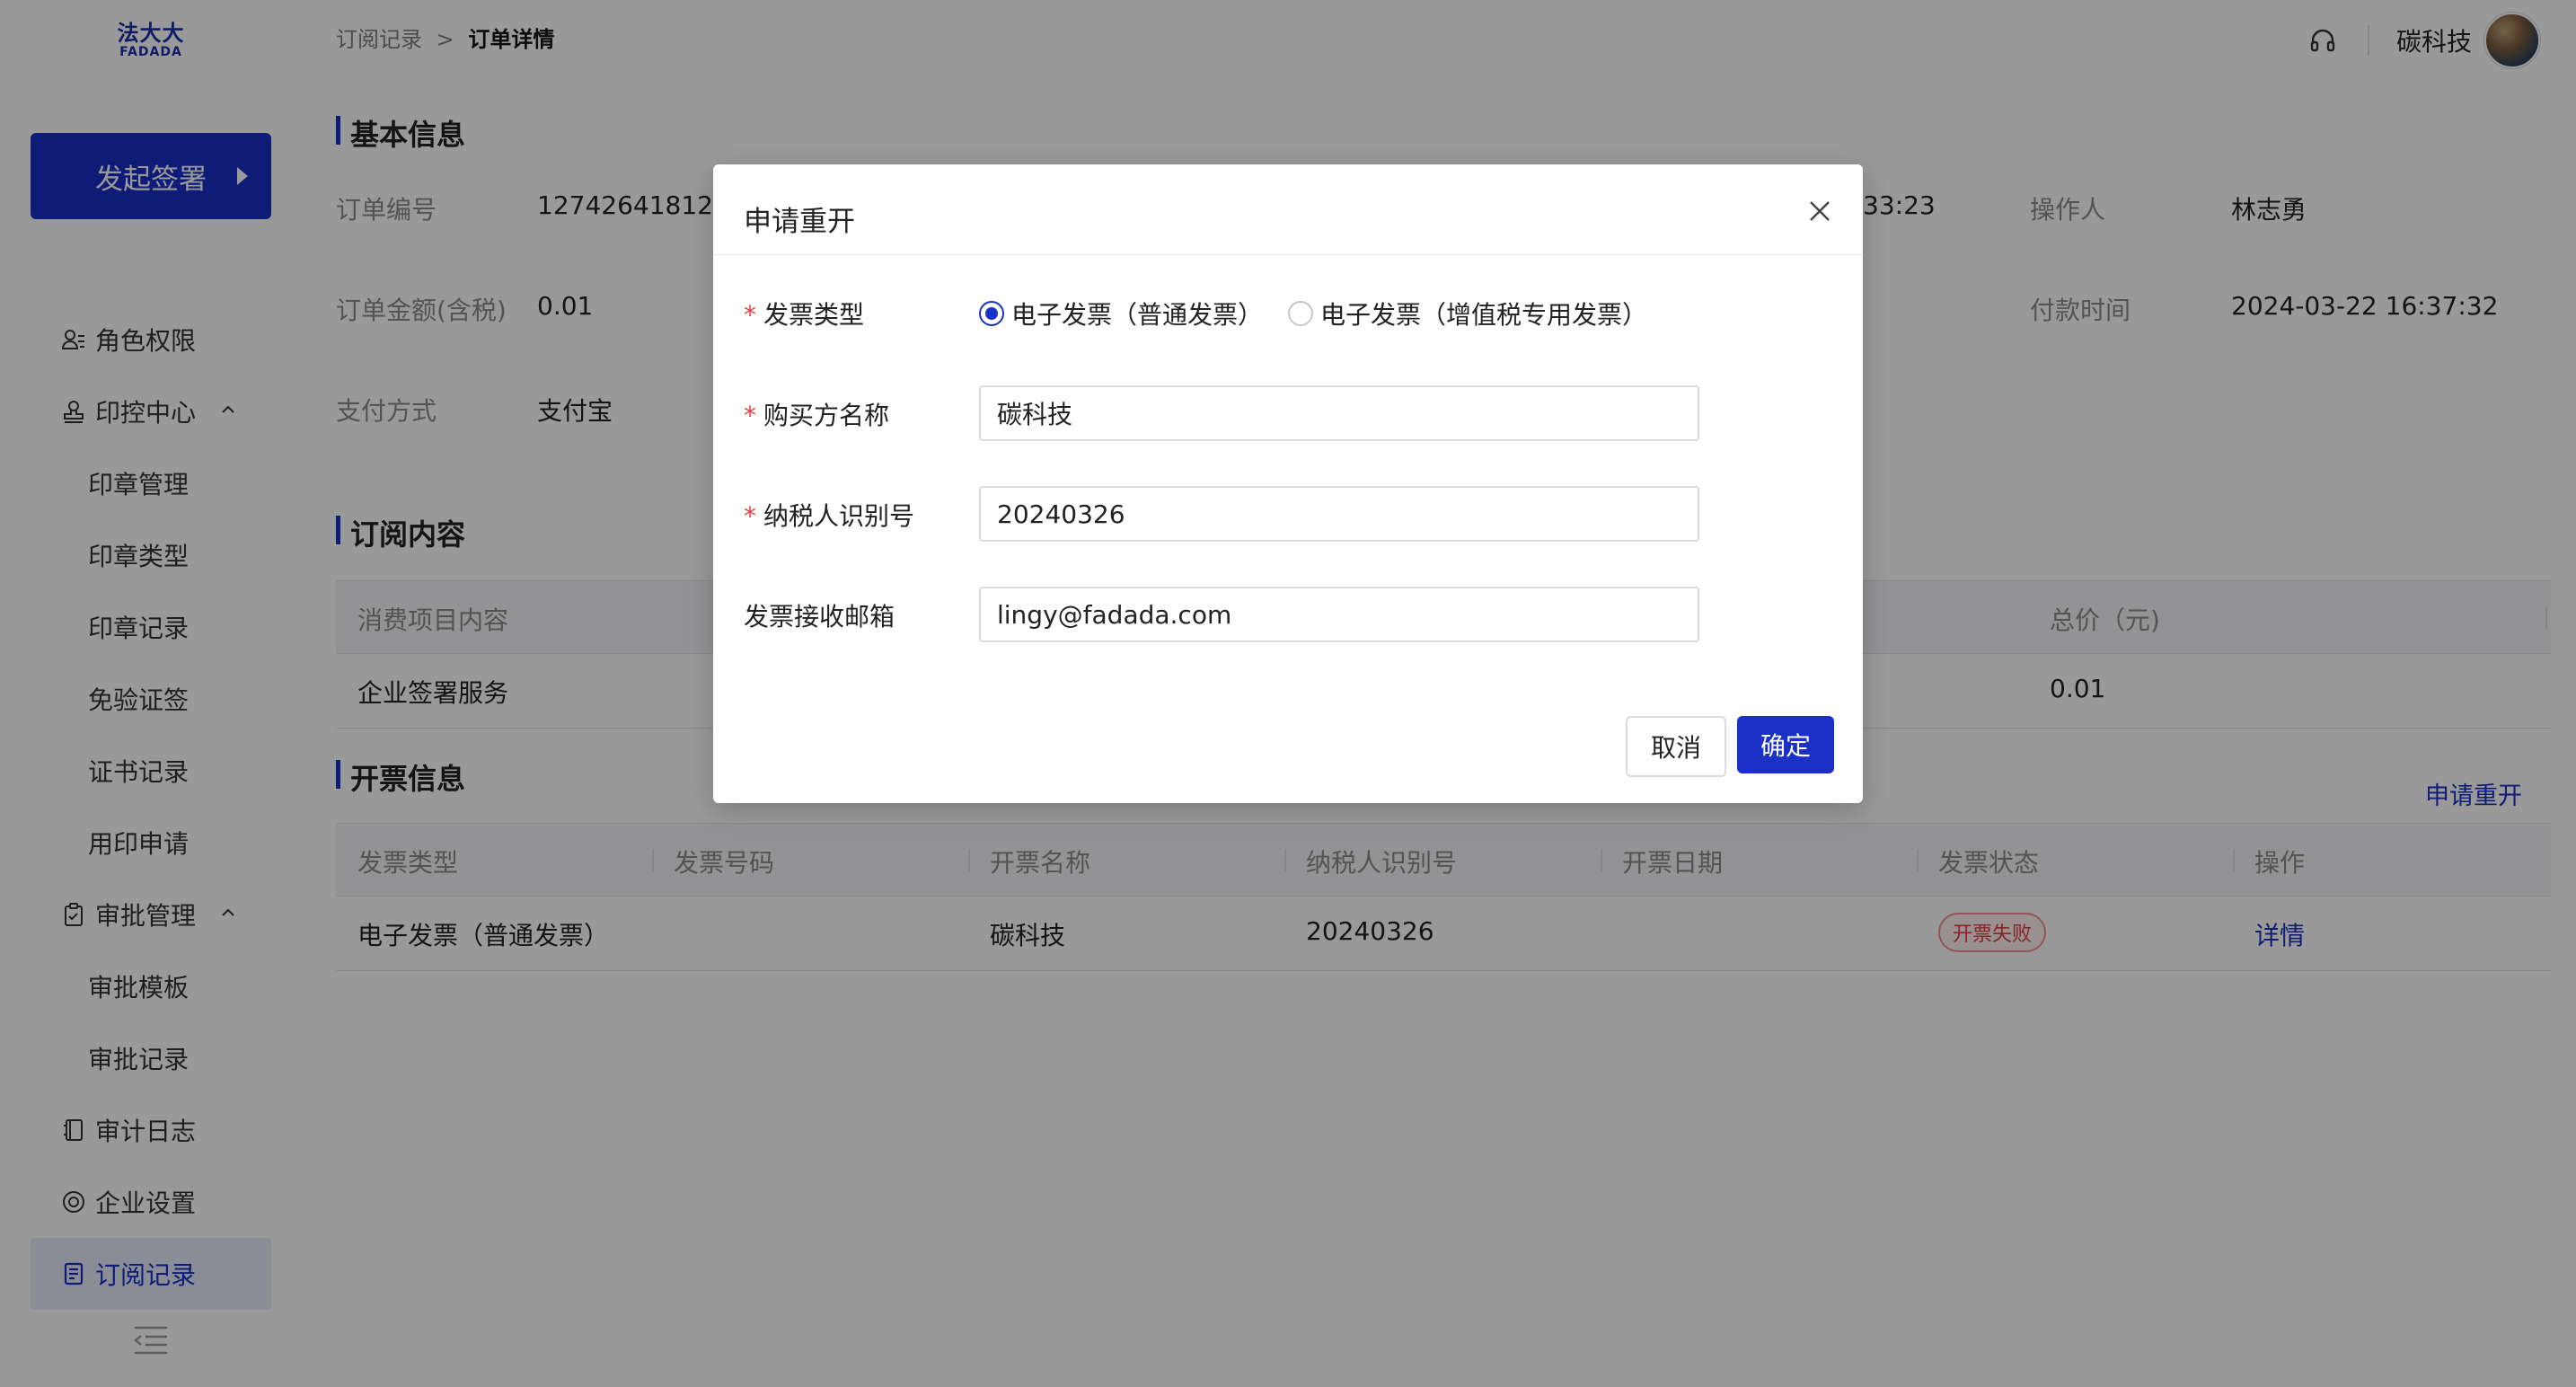 The height and width of the screenshot is (1387, 2576). Describe the element at coordinates (814, 315) in the screenshot. I see `invoice-type-label-text: 发票类型` at that location.